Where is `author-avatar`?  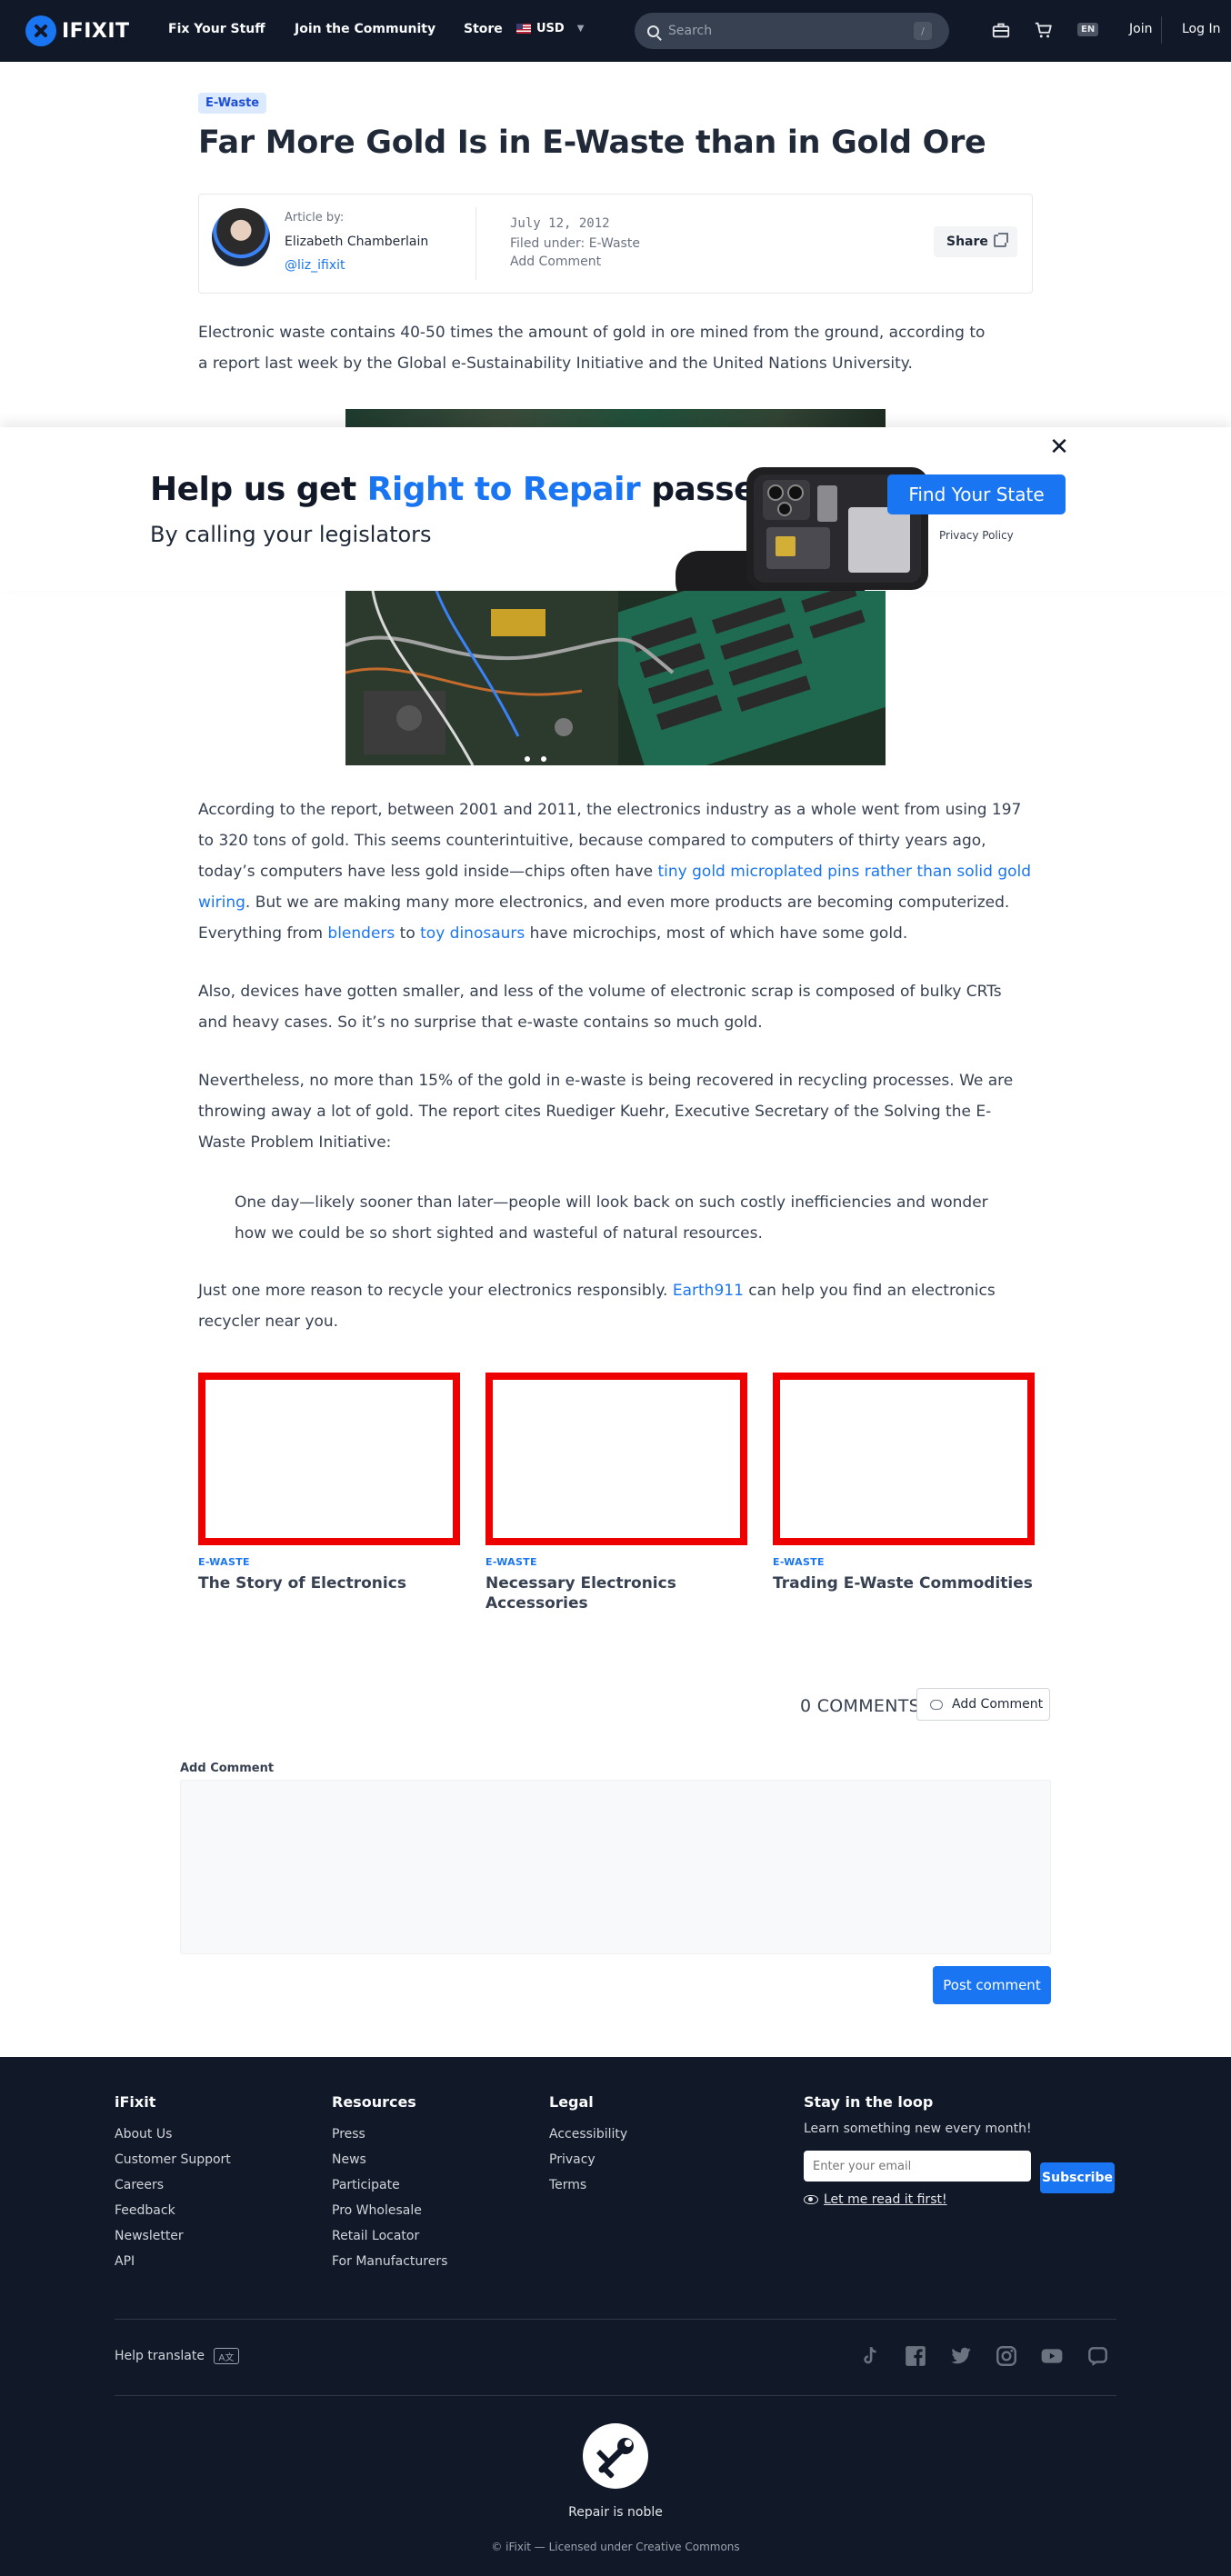
author-avatar is located at coordinates (241, 237).